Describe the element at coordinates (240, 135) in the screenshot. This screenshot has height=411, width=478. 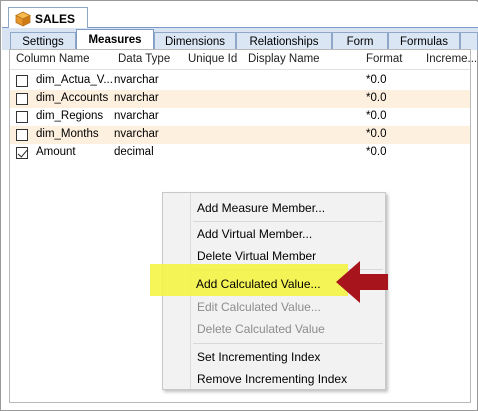
I see `table-row: dim_Months nvarchar *0.0` at that location.